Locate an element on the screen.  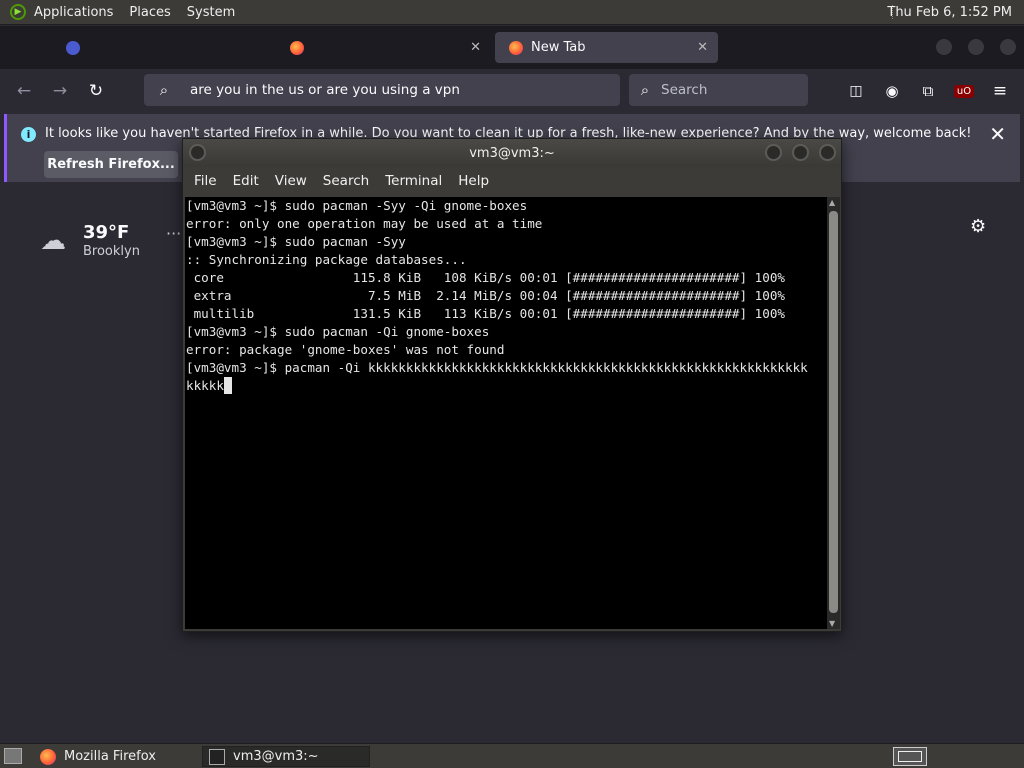
weather-city: Brooklyn is located at coordinates (111, 251).